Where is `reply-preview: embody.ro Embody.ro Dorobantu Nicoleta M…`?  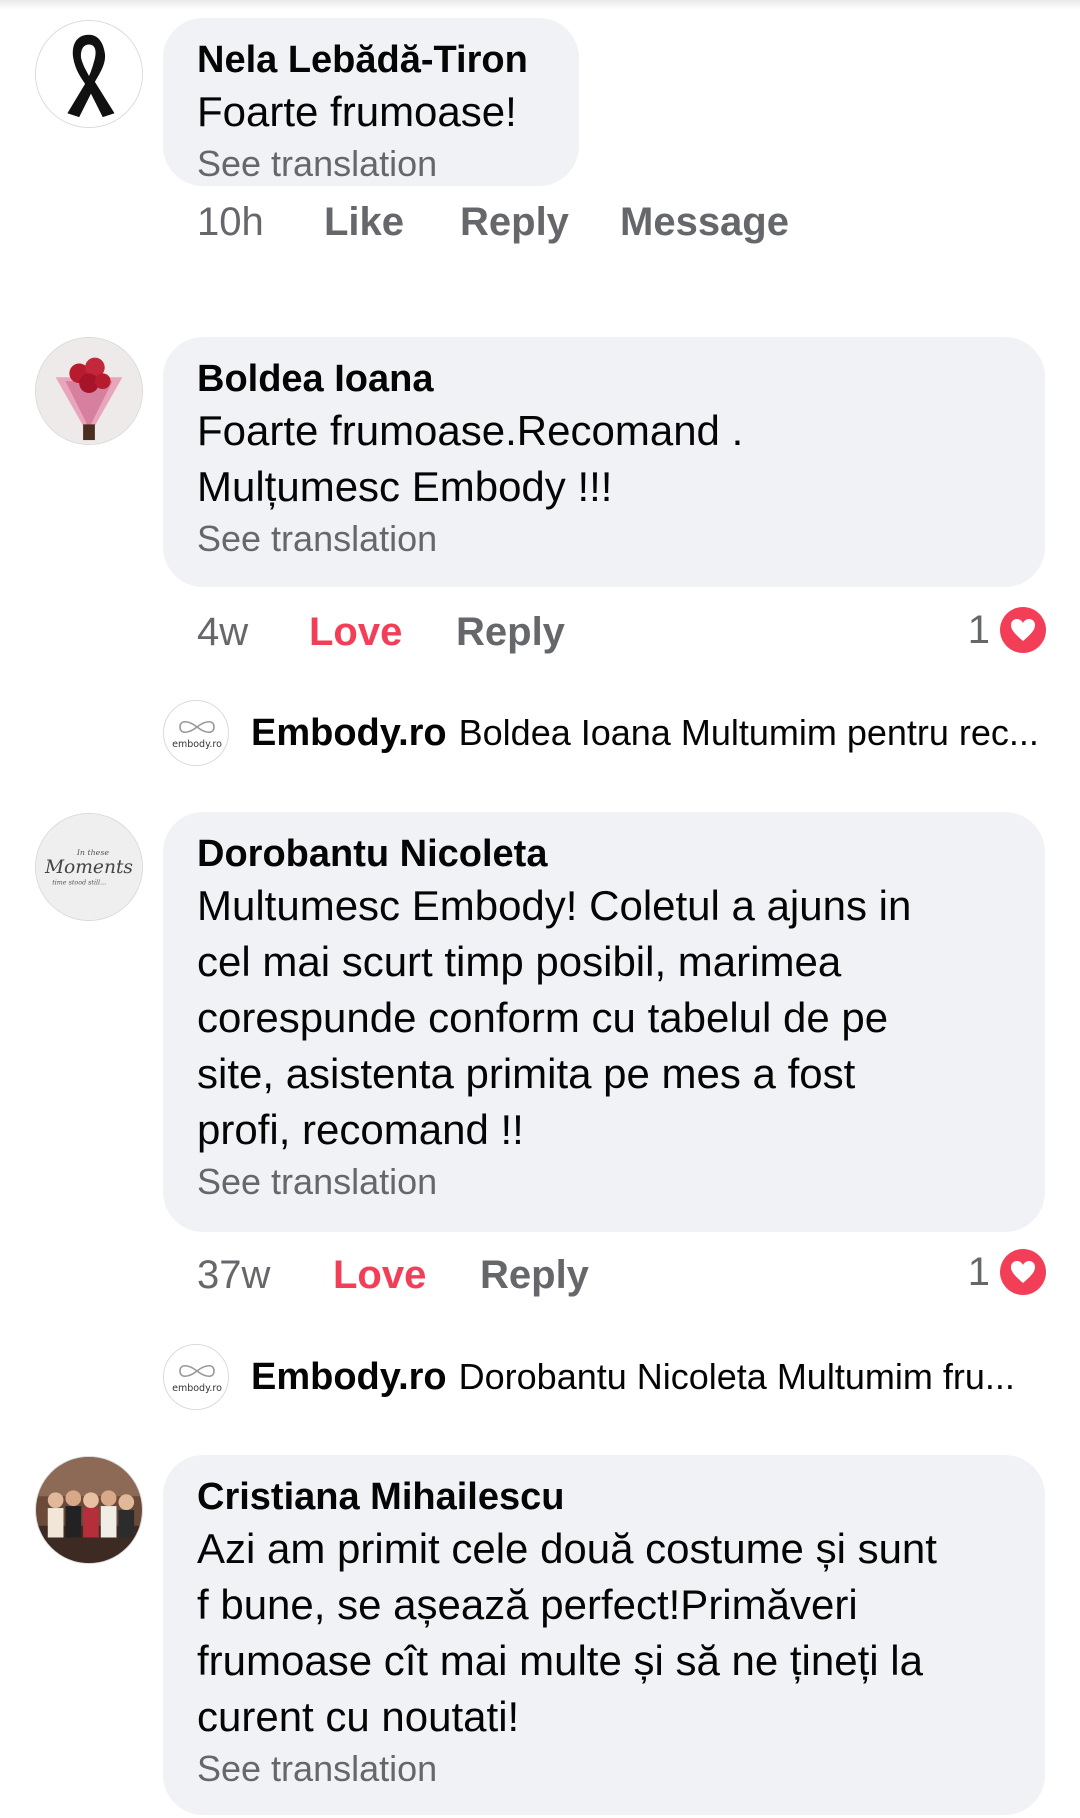 reply-preview: embody.ro Embody.ro Dorobantu Nicoleta M… is located at coordinates (589, 1377).